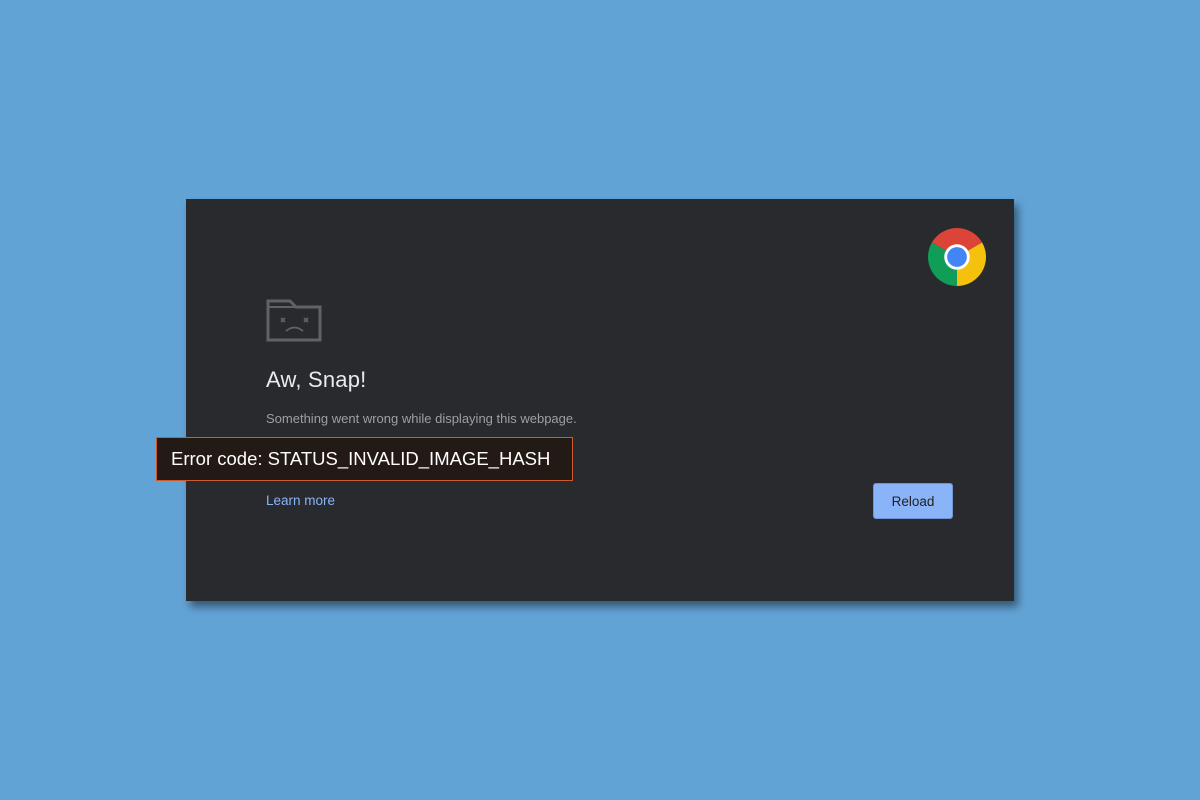 This screenshot has width=1200, height=800. What do you see at coordinates (316, 379) in the screenshot?
I see `page-title: Aw, Snap!` at bounding box center [316, 379].